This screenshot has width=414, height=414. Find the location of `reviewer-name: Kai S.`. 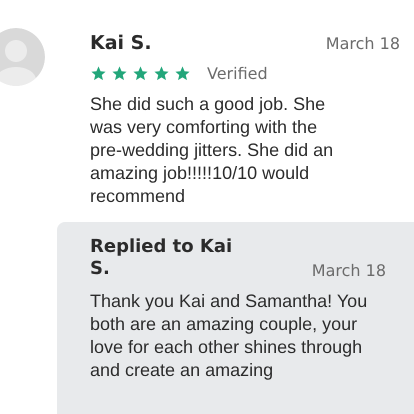

reviewer-name: Kai S. is located at coordinates (121, 43).